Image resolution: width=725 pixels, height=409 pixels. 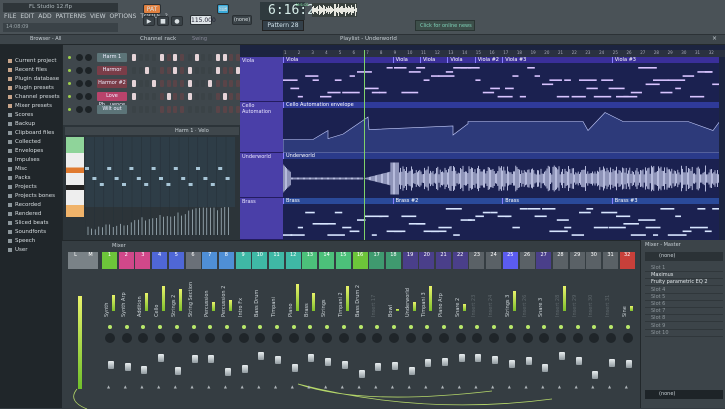 What do you see at coordinates (176, 330) in the screenshot?
I see `mixer-insert: 5 Strings 2 ▲` at bounding box center [176, 330].